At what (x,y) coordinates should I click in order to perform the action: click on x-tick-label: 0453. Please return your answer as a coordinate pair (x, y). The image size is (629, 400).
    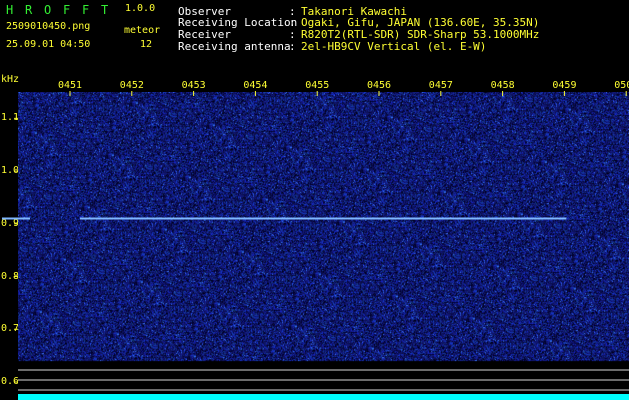
    Looking at the image, I should click on (193, 85).